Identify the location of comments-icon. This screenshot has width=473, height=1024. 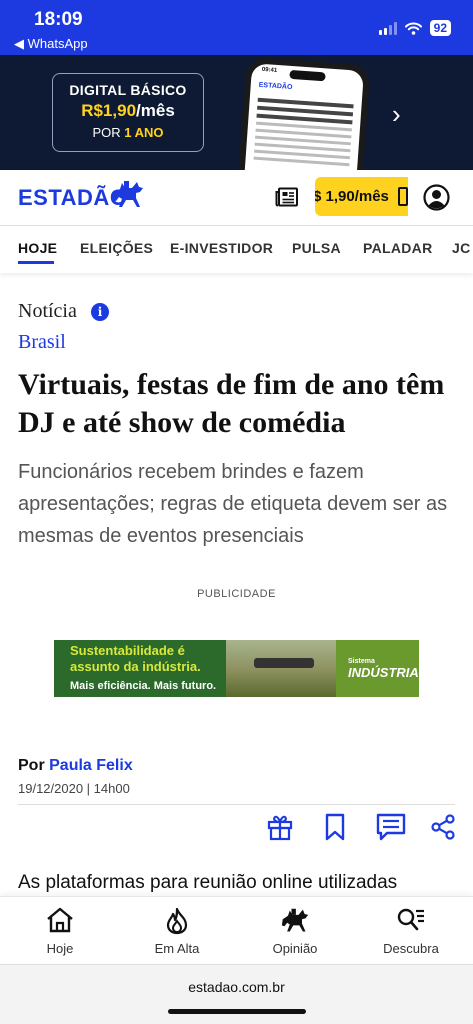
(391, 827).